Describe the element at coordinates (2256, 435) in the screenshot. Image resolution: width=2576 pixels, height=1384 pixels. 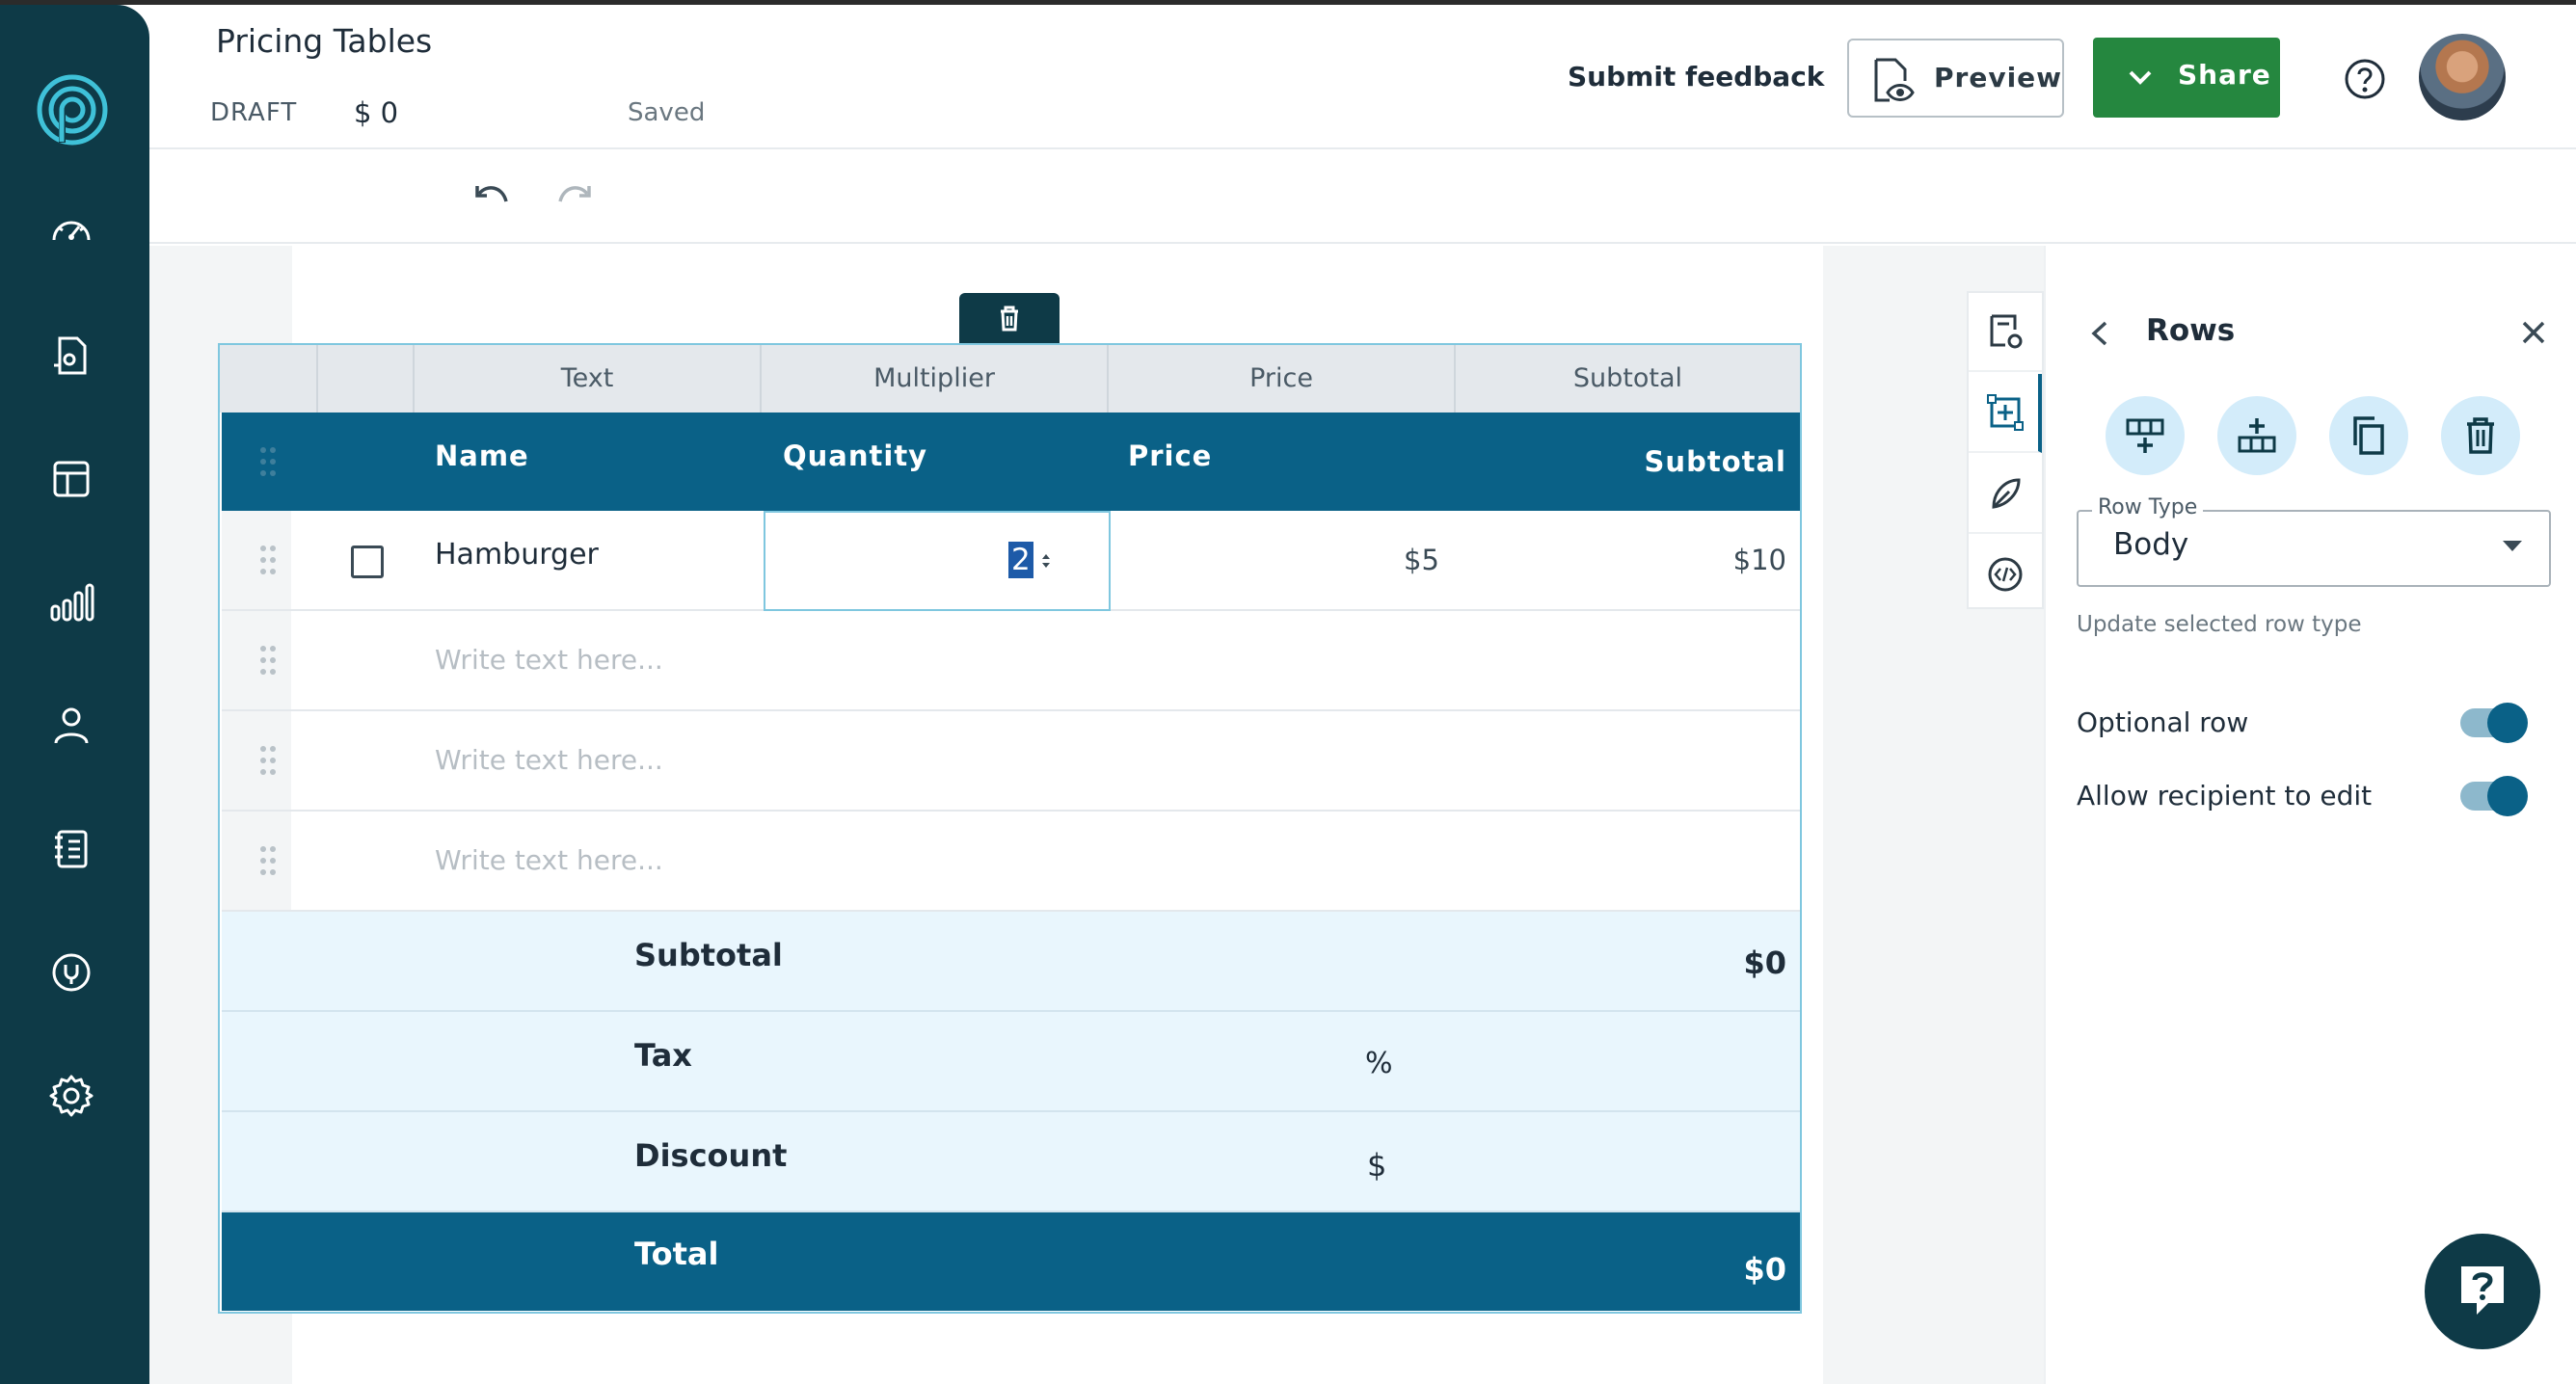
I see `insert-row-below-button` at that location.